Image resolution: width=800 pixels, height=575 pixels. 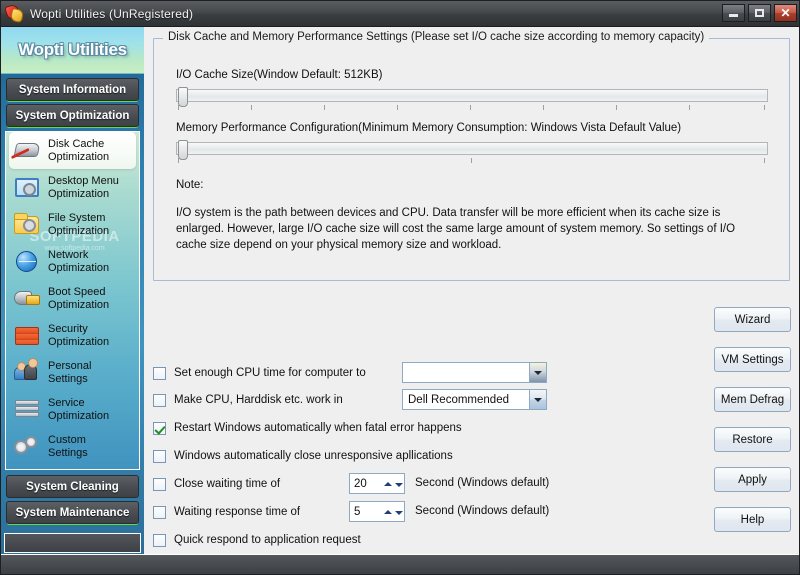 I want to click on sidebar-item-disk-cache-optimization: Disk Cache Optimization, so click(x=72, y=150).